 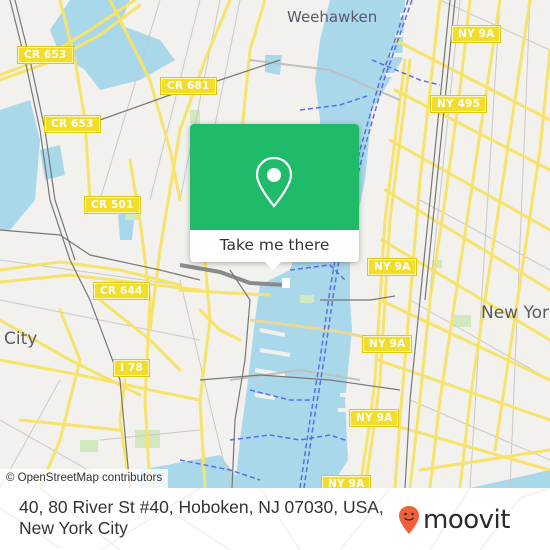 I want to click on location-popup: Take me there, so click(x=274, y=197).